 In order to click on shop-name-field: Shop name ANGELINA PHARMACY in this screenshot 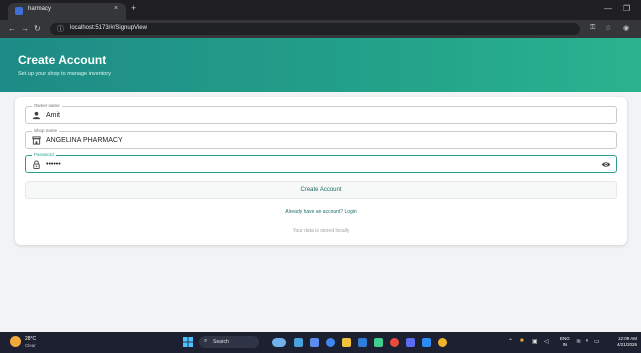, I will do `click(321, 138)`.